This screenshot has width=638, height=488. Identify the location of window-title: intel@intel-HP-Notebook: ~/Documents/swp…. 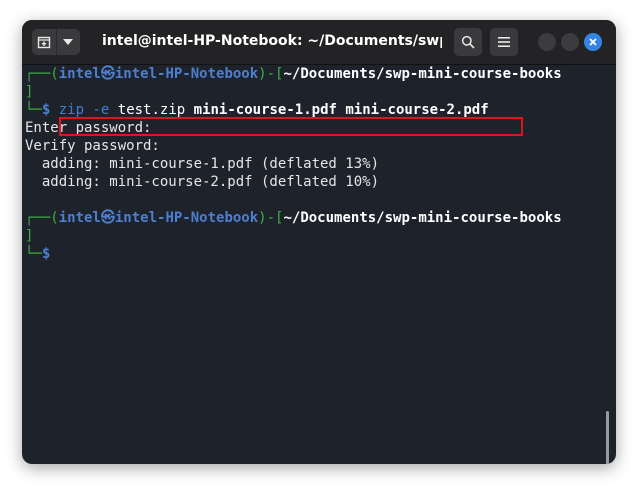
(272, 41).